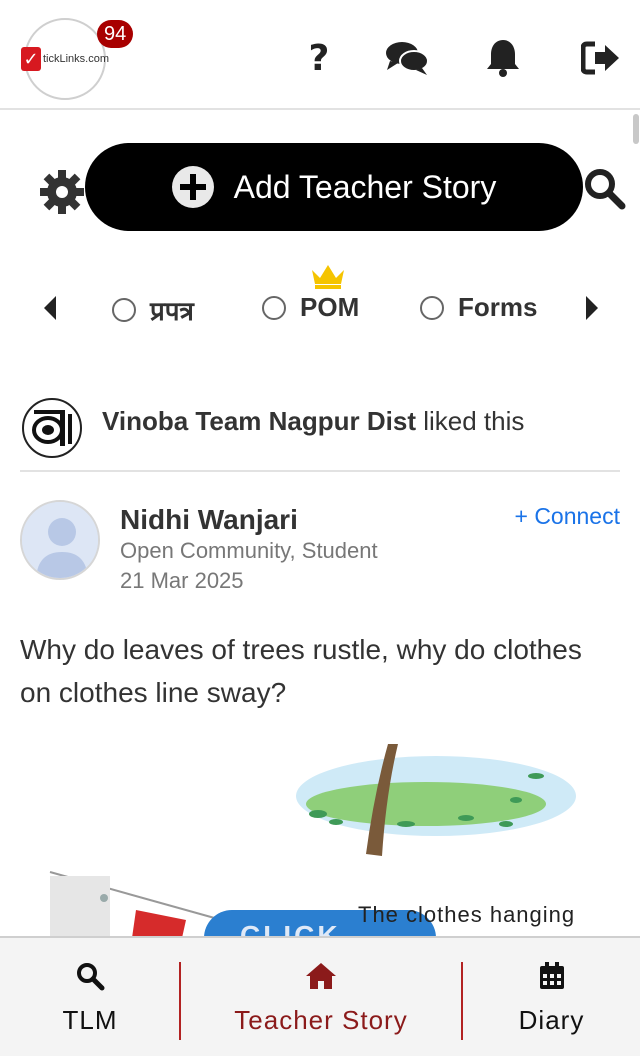 The image size is (640, 1056). Describe the element at coordinates (568, 516) in the screenshot. I see `connect-link: + Connect` at that location.